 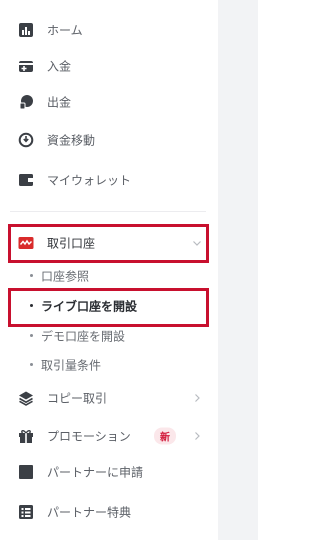 What do you see at coordinates (59, 66) in the screenshot?
I see `sidebar-item-label: 入金` at bounding box center [59, 66].